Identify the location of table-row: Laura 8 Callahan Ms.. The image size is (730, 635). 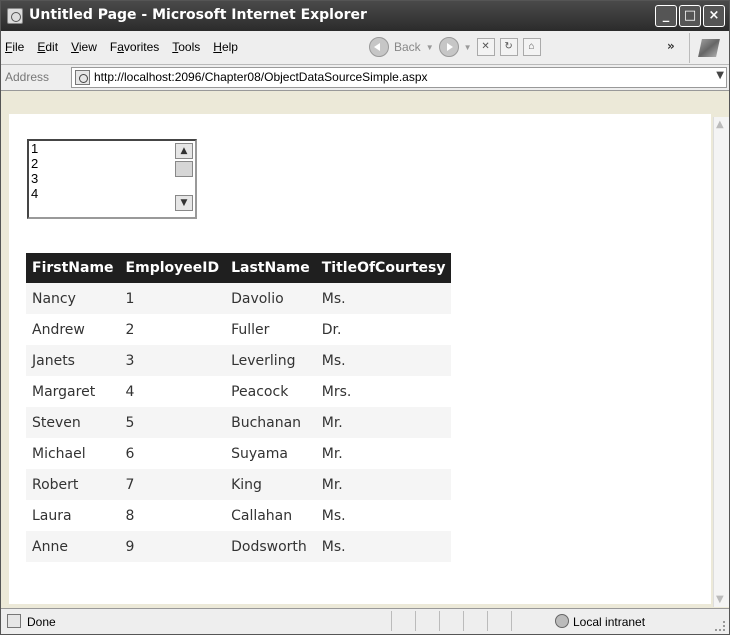
(239, 515).